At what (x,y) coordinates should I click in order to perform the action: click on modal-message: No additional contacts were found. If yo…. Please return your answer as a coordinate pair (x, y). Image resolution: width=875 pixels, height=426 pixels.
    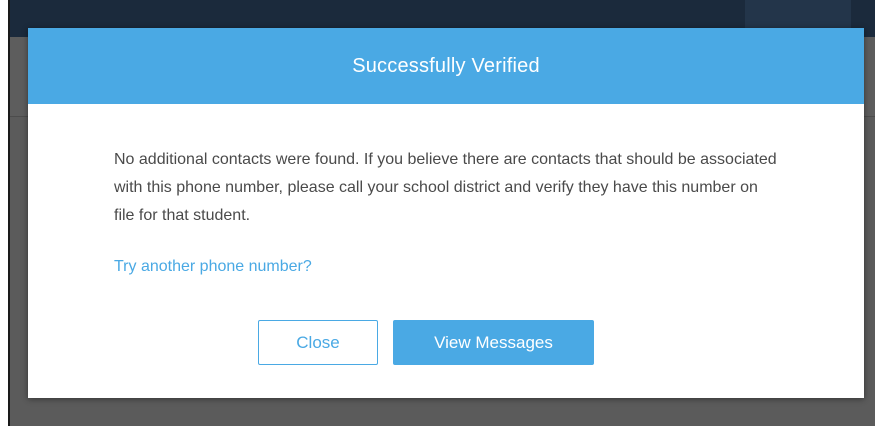
    Looking at the image, I should click on (445, 187).